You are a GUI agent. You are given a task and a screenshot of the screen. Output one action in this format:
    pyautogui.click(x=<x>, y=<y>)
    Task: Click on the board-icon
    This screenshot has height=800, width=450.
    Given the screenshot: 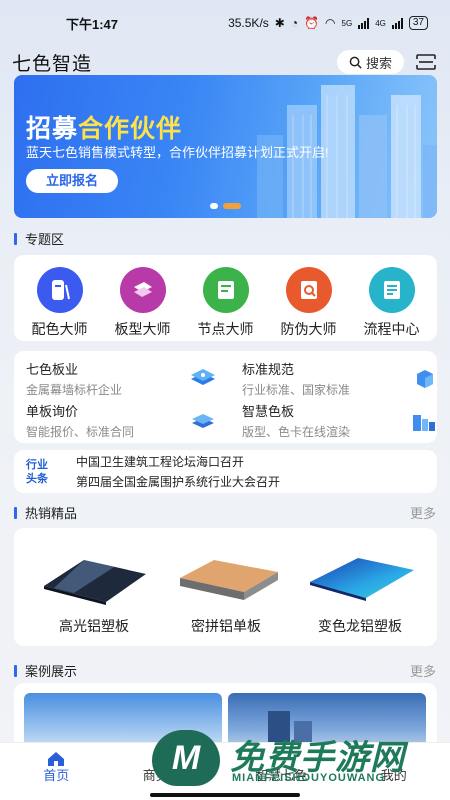 What is the action you would take?
    pyautogui.click(x=142, y=290)
    